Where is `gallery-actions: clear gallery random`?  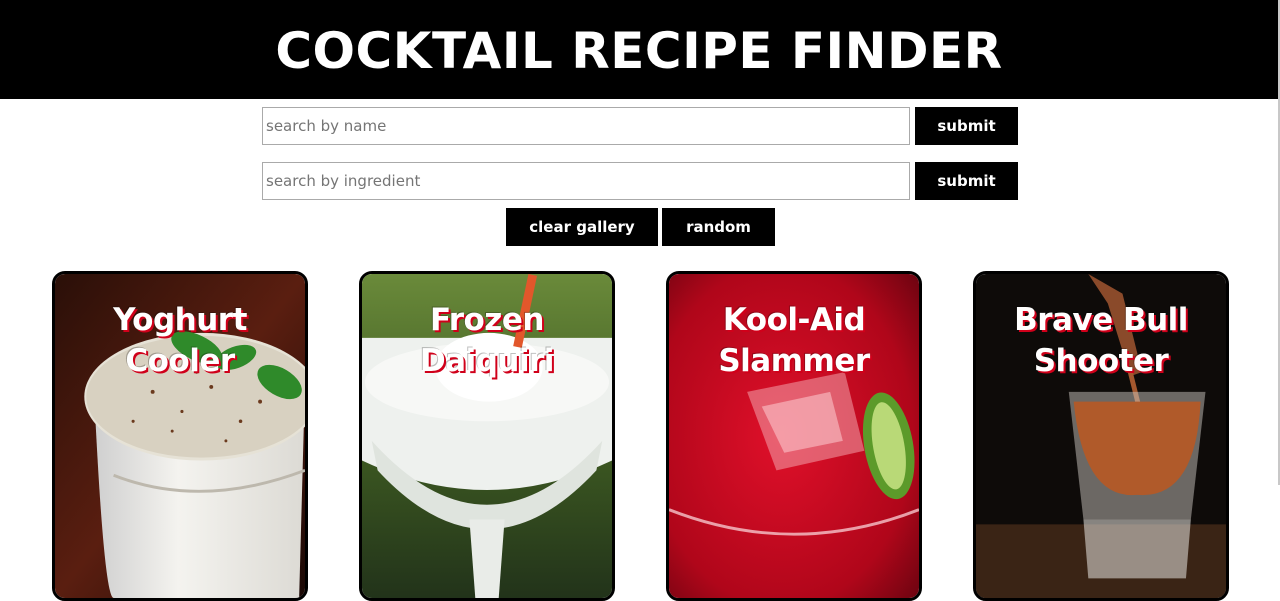 gallery-actions: clear gallery random is located at coordinates (640, 227).